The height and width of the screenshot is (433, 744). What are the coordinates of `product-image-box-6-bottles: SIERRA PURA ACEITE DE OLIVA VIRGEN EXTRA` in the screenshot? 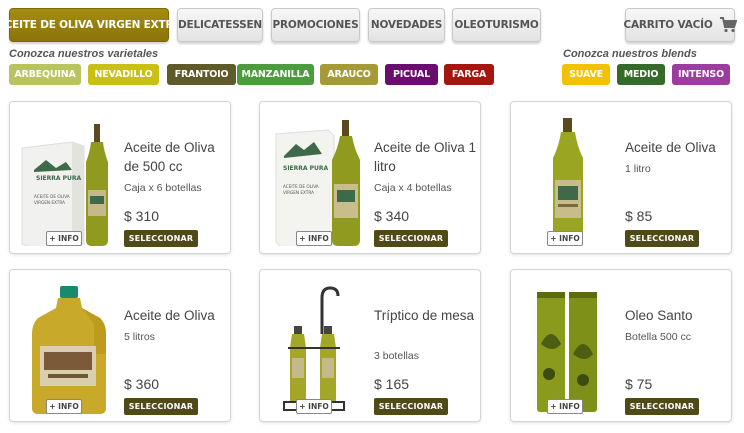 It's located at (68, 182).